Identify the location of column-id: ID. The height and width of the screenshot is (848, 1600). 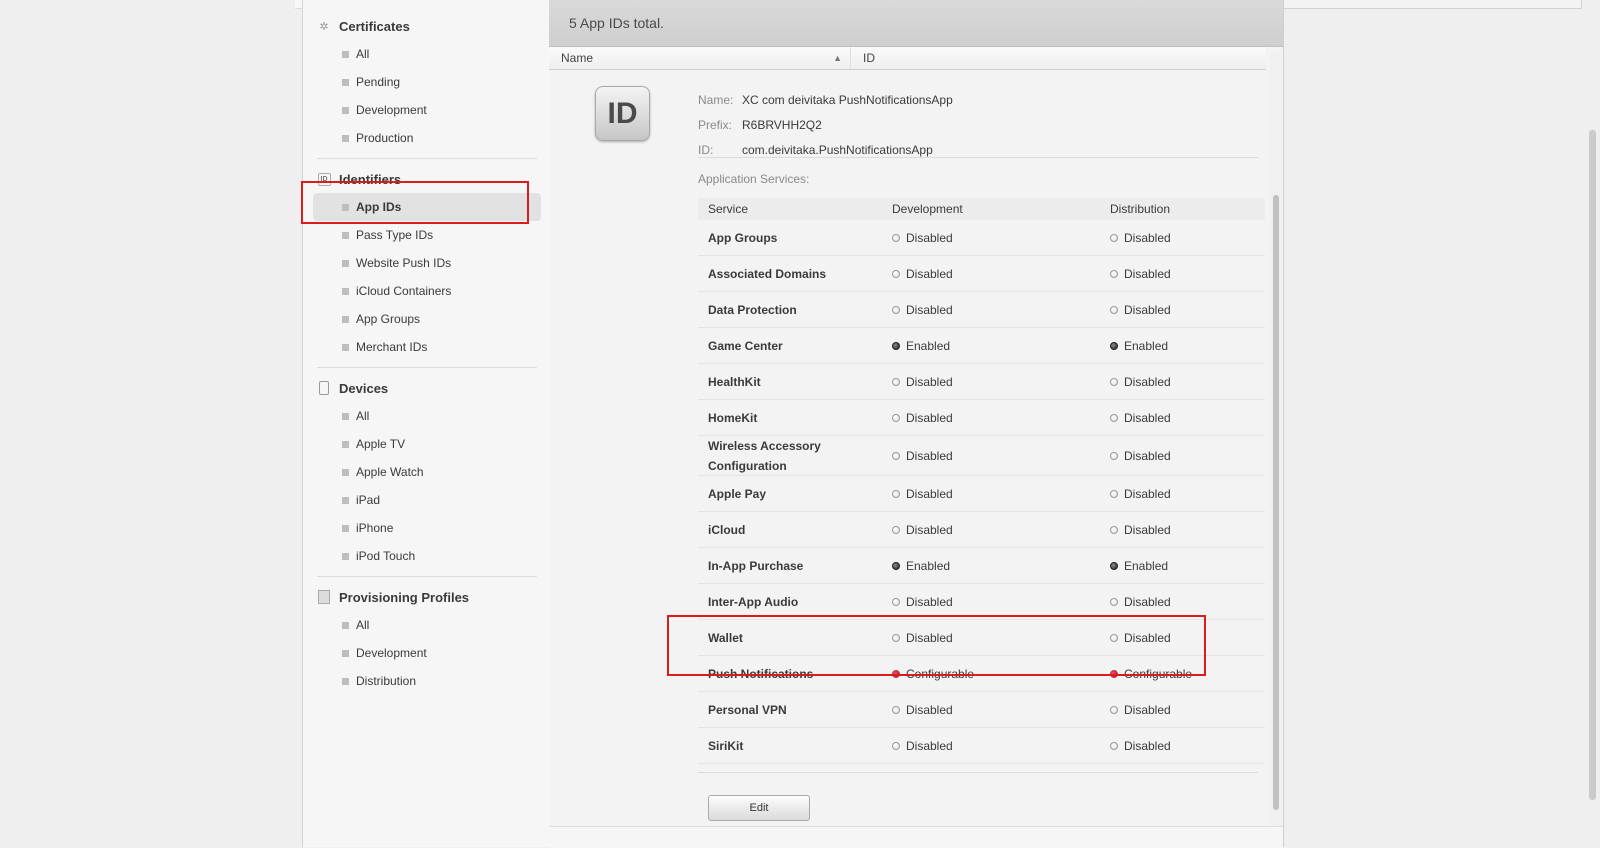
(863, 58).